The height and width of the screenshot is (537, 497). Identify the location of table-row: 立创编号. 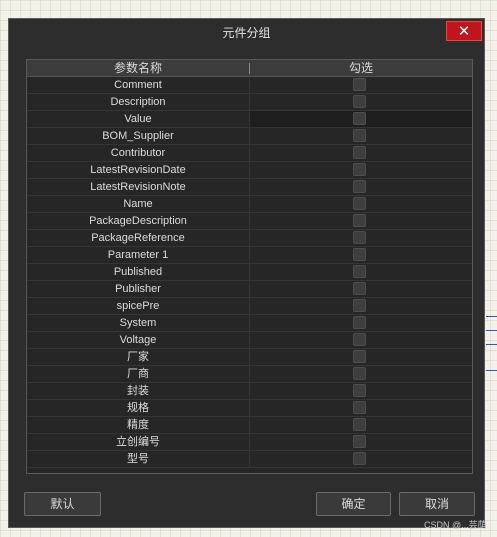
(249, 442).